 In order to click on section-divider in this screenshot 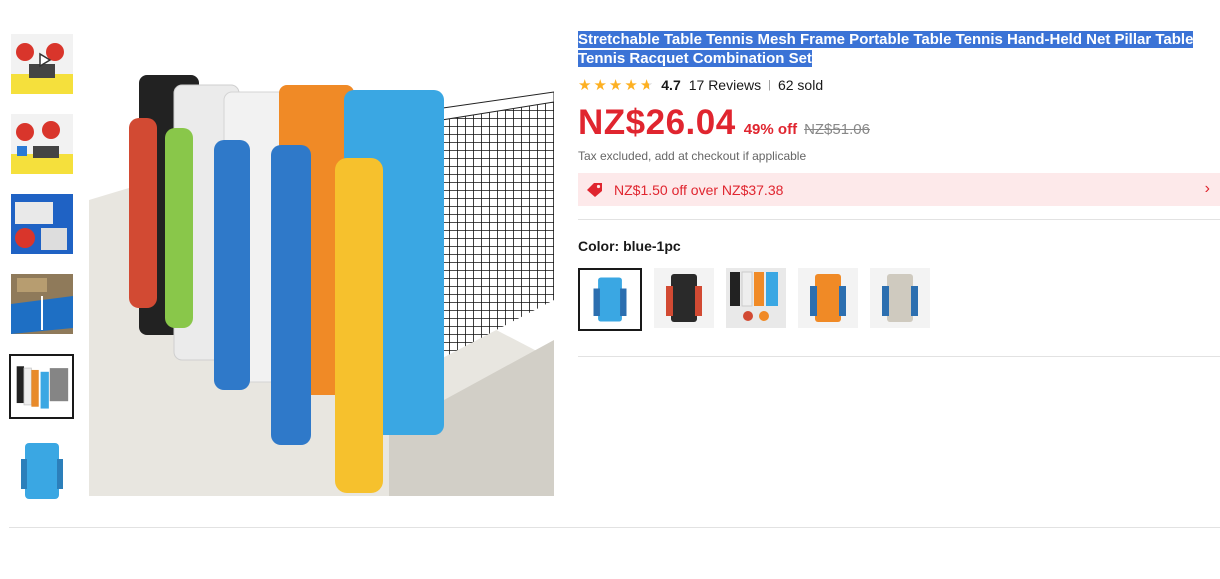, I will do `click(614, 527)`.